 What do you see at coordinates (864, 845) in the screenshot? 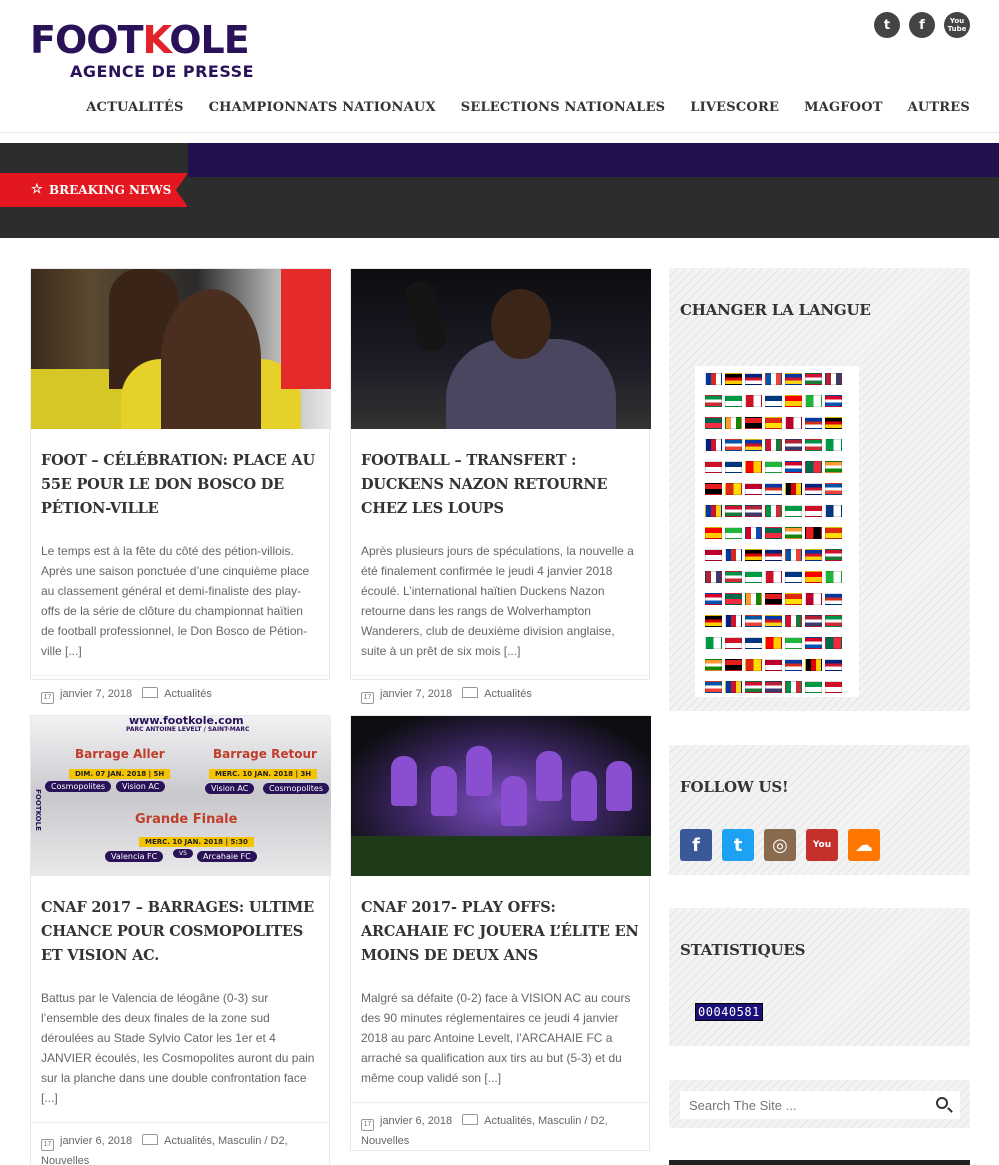
I see `soundcloud-icon: ☁` at bounding box center [864, 845].